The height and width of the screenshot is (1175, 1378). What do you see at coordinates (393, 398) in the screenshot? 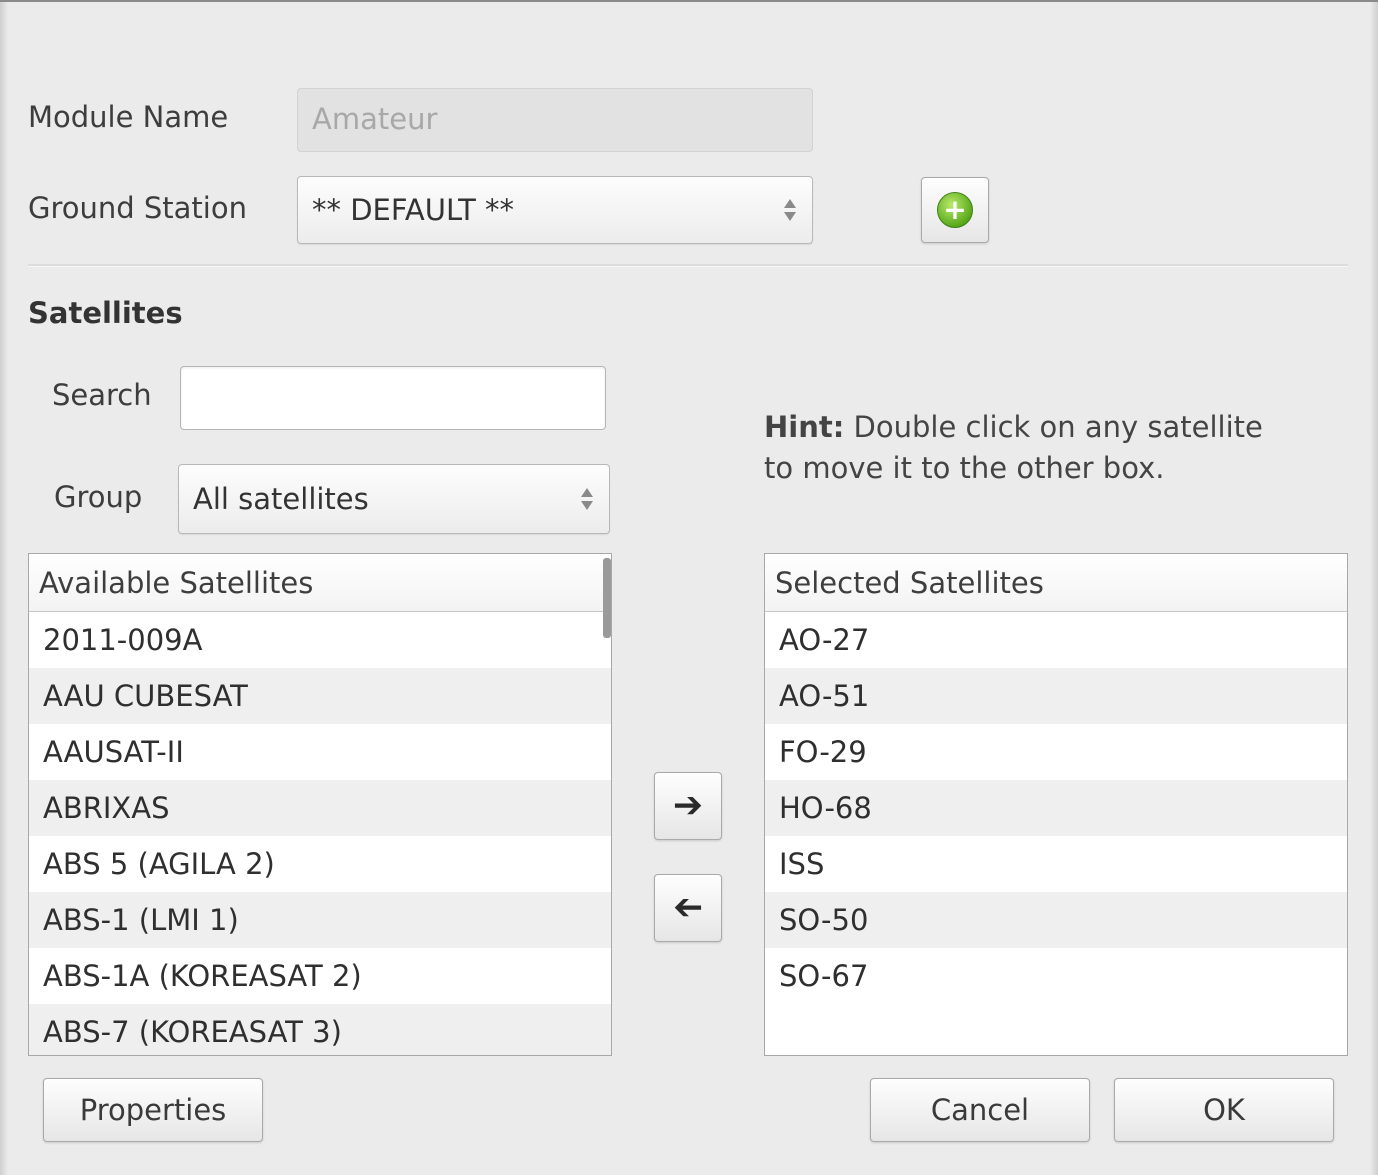
I see `search-input` at bounding box center [393, 398].